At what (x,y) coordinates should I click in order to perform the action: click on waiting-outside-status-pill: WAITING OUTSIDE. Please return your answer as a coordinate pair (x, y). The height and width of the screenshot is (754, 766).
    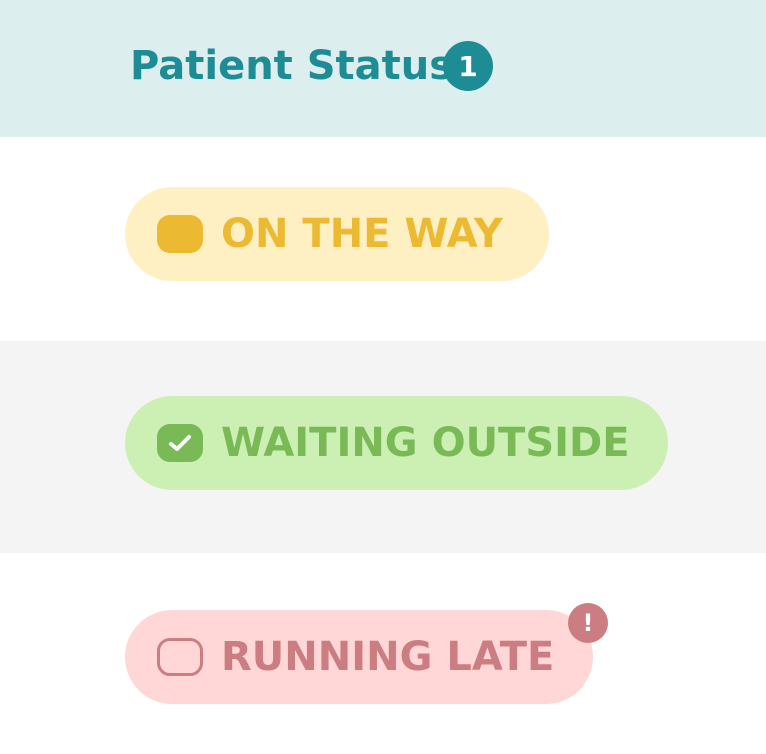
    Looking at the image, I should click on (396, 443).